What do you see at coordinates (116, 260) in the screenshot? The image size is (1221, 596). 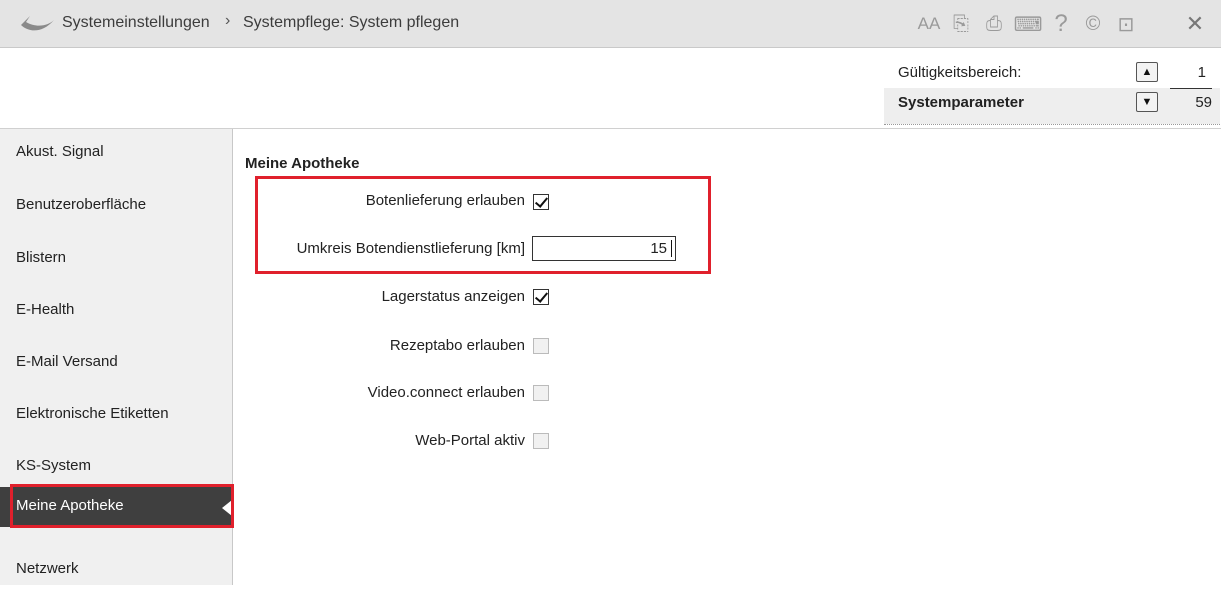 I see `sidebar-item-blistern: Blistern` at bounding box center [116, 260].